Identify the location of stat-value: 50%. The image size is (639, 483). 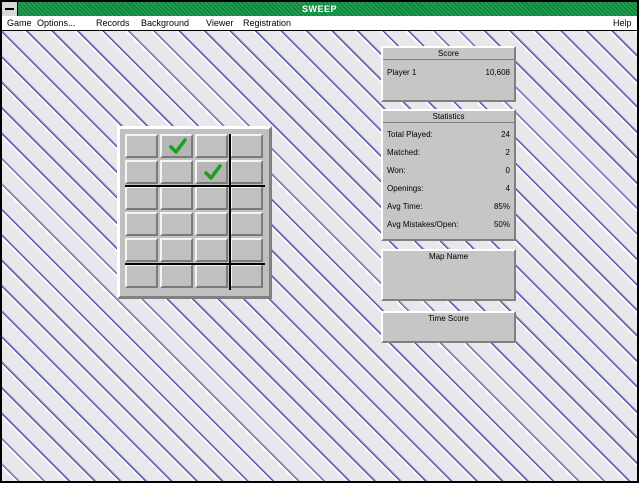
(501, 224).